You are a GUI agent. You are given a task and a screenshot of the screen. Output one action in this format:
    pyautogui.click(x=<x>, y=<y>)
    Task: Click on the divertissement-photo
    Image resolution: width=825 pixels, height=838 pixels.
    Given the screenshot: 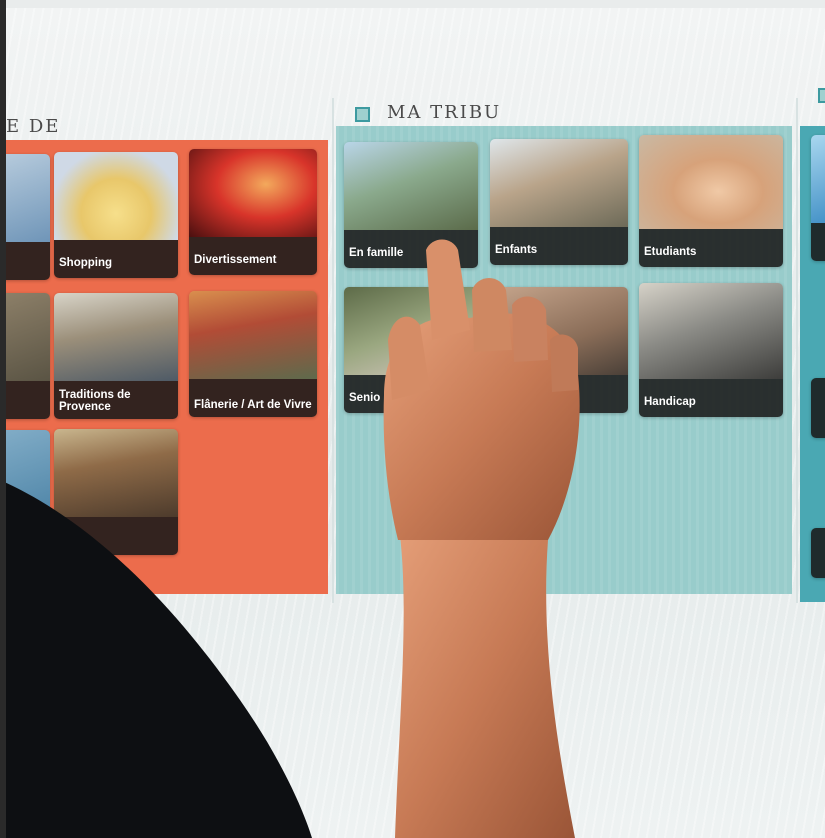 What is the action you would take?
    pyautogui.click(x=253, y=193)
    